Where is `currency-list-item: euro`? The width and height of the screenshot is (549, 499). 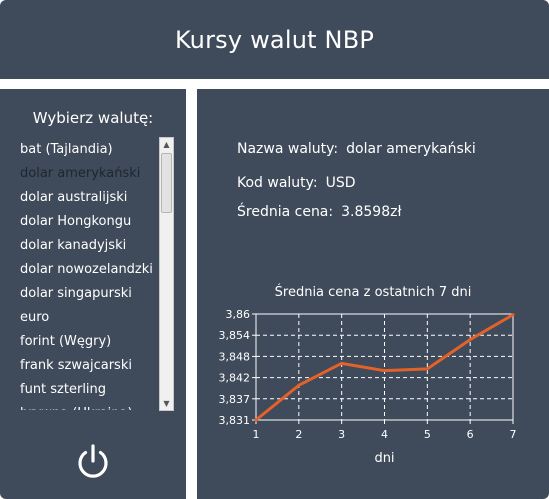
currency-list-item: euro is located at coordinates (89, 318).